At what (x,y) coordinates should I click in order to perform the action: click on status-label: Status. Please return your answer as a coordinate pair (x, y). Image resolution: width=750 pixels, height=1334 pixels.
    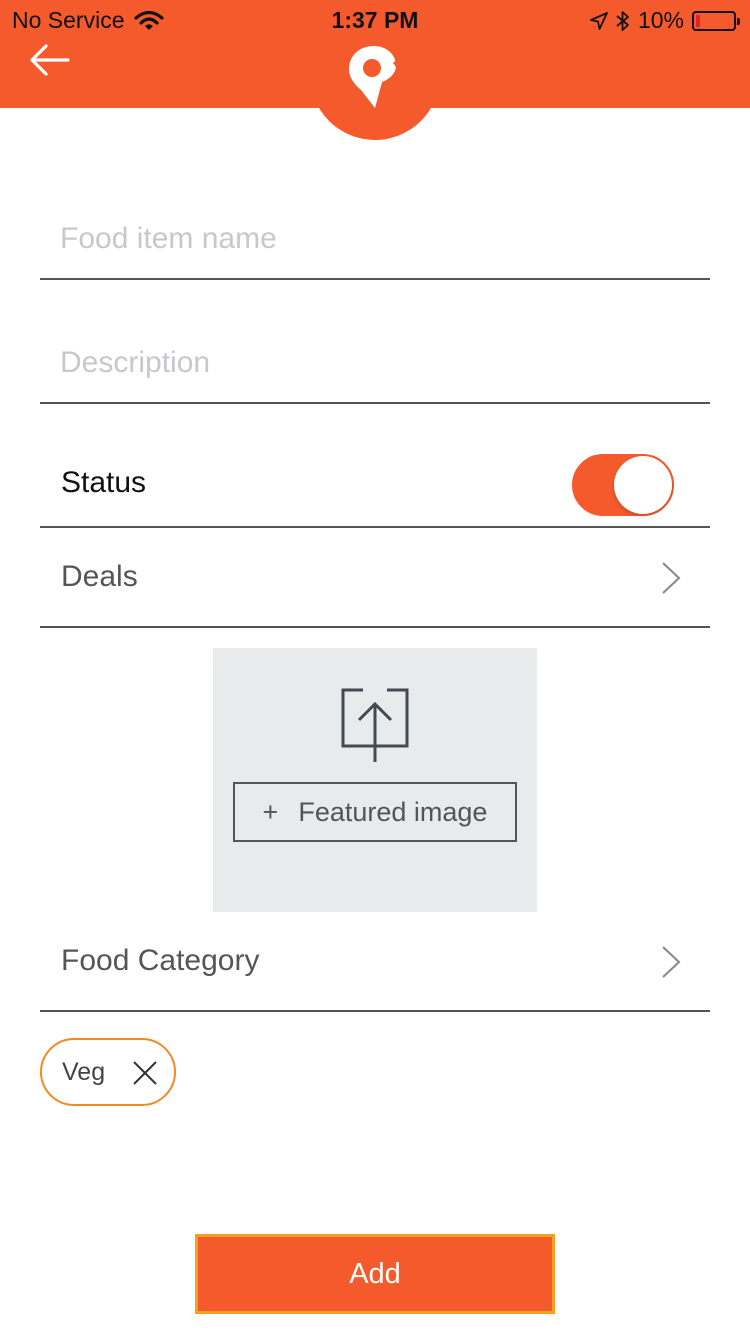
    Looking at the image, I should click on (104, 482).